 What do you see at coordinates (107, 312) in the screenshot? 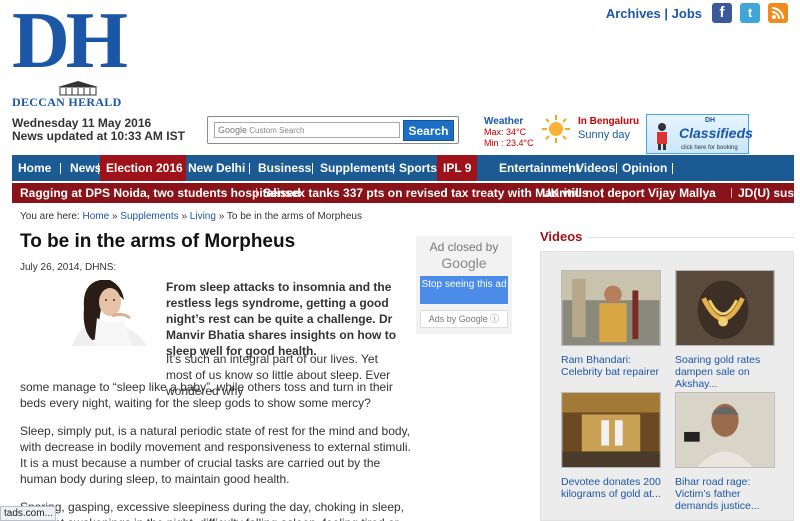
I see `article-photo` at bounding box center [107, 312].